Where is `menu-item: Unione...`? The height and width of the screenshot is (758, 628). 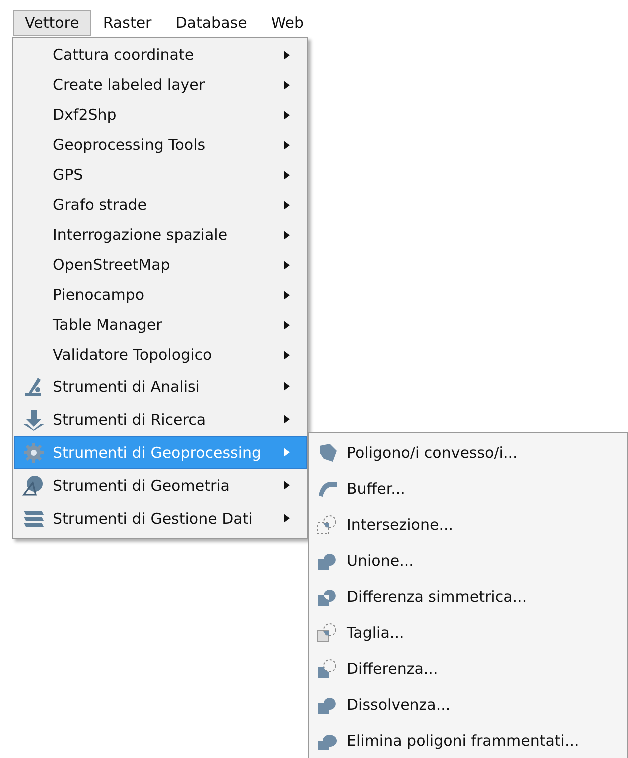
menu-item: Unione... is located at coordinates (468, 561).